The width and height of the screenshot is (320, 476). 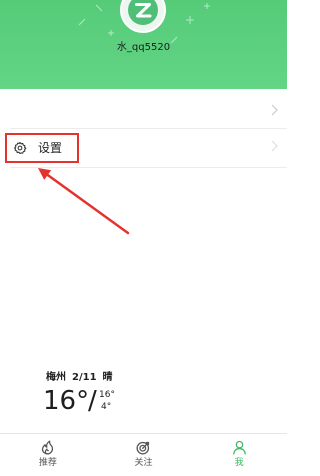 What do you see at coordinates (47, 463) in the screenshot?
I see `tab-label: 推荐` at bounding box center [47, 463].